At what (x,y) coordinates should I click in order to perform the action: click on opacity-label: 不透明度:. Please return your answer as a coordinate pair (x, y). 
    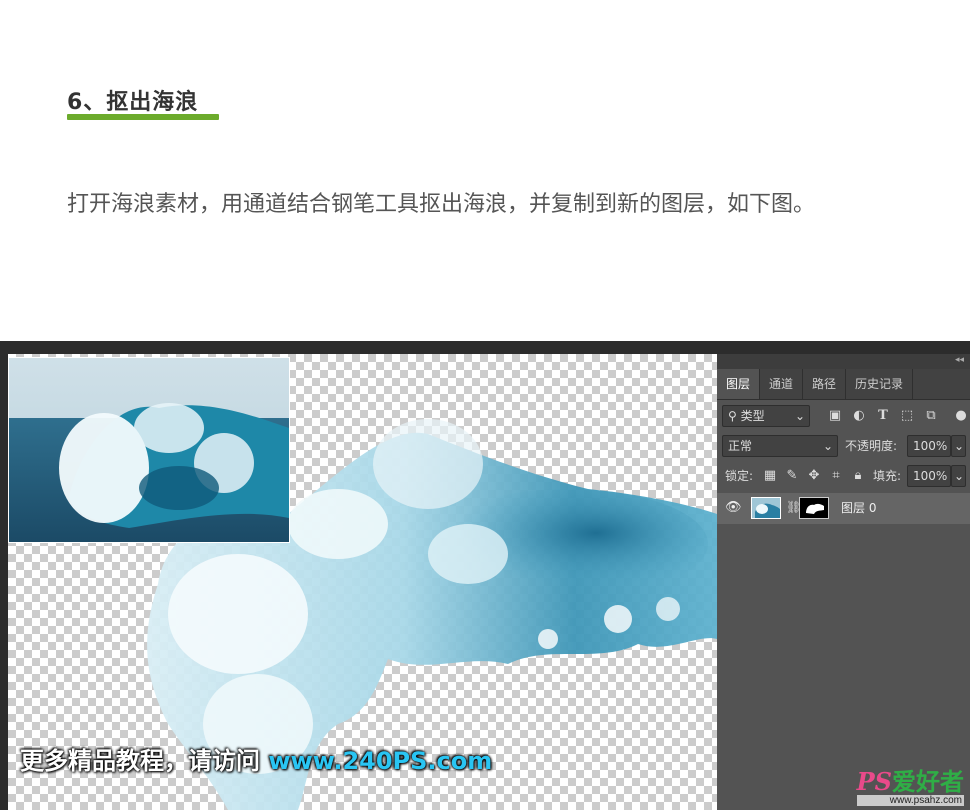
    Looking at the image, I should click on (871, 446).